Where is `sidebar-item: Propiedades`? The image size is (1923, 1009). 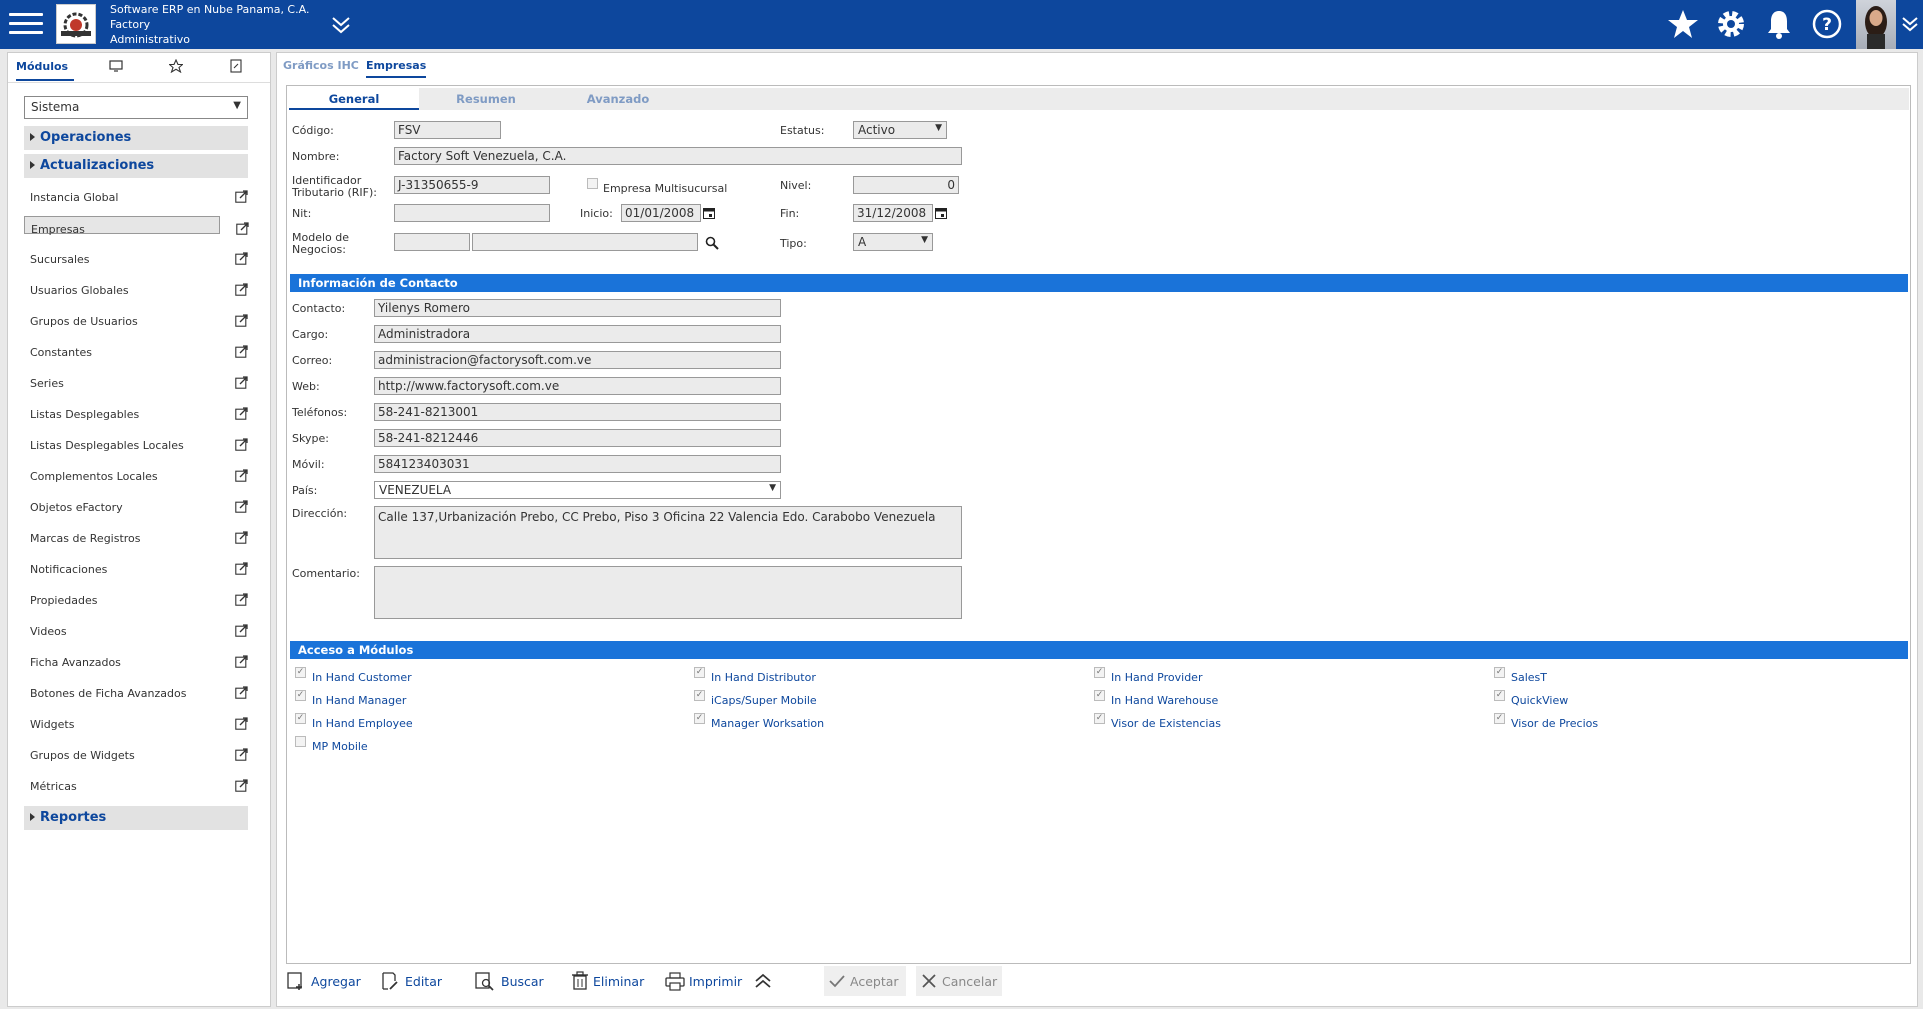
sidebar-item: Propiedades is located at coordinates (136, 601).